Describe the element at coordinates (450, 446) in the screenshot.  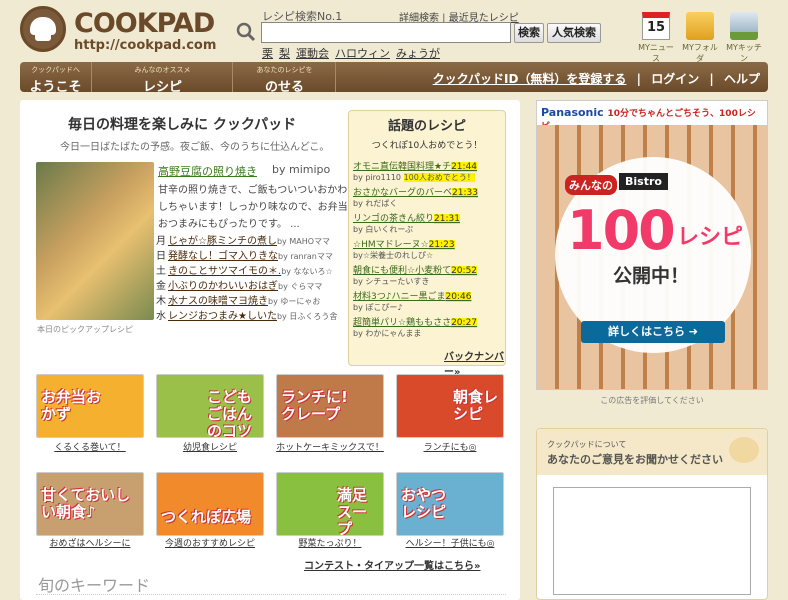
I see `banner-caption: ランチにも◎` at that location.